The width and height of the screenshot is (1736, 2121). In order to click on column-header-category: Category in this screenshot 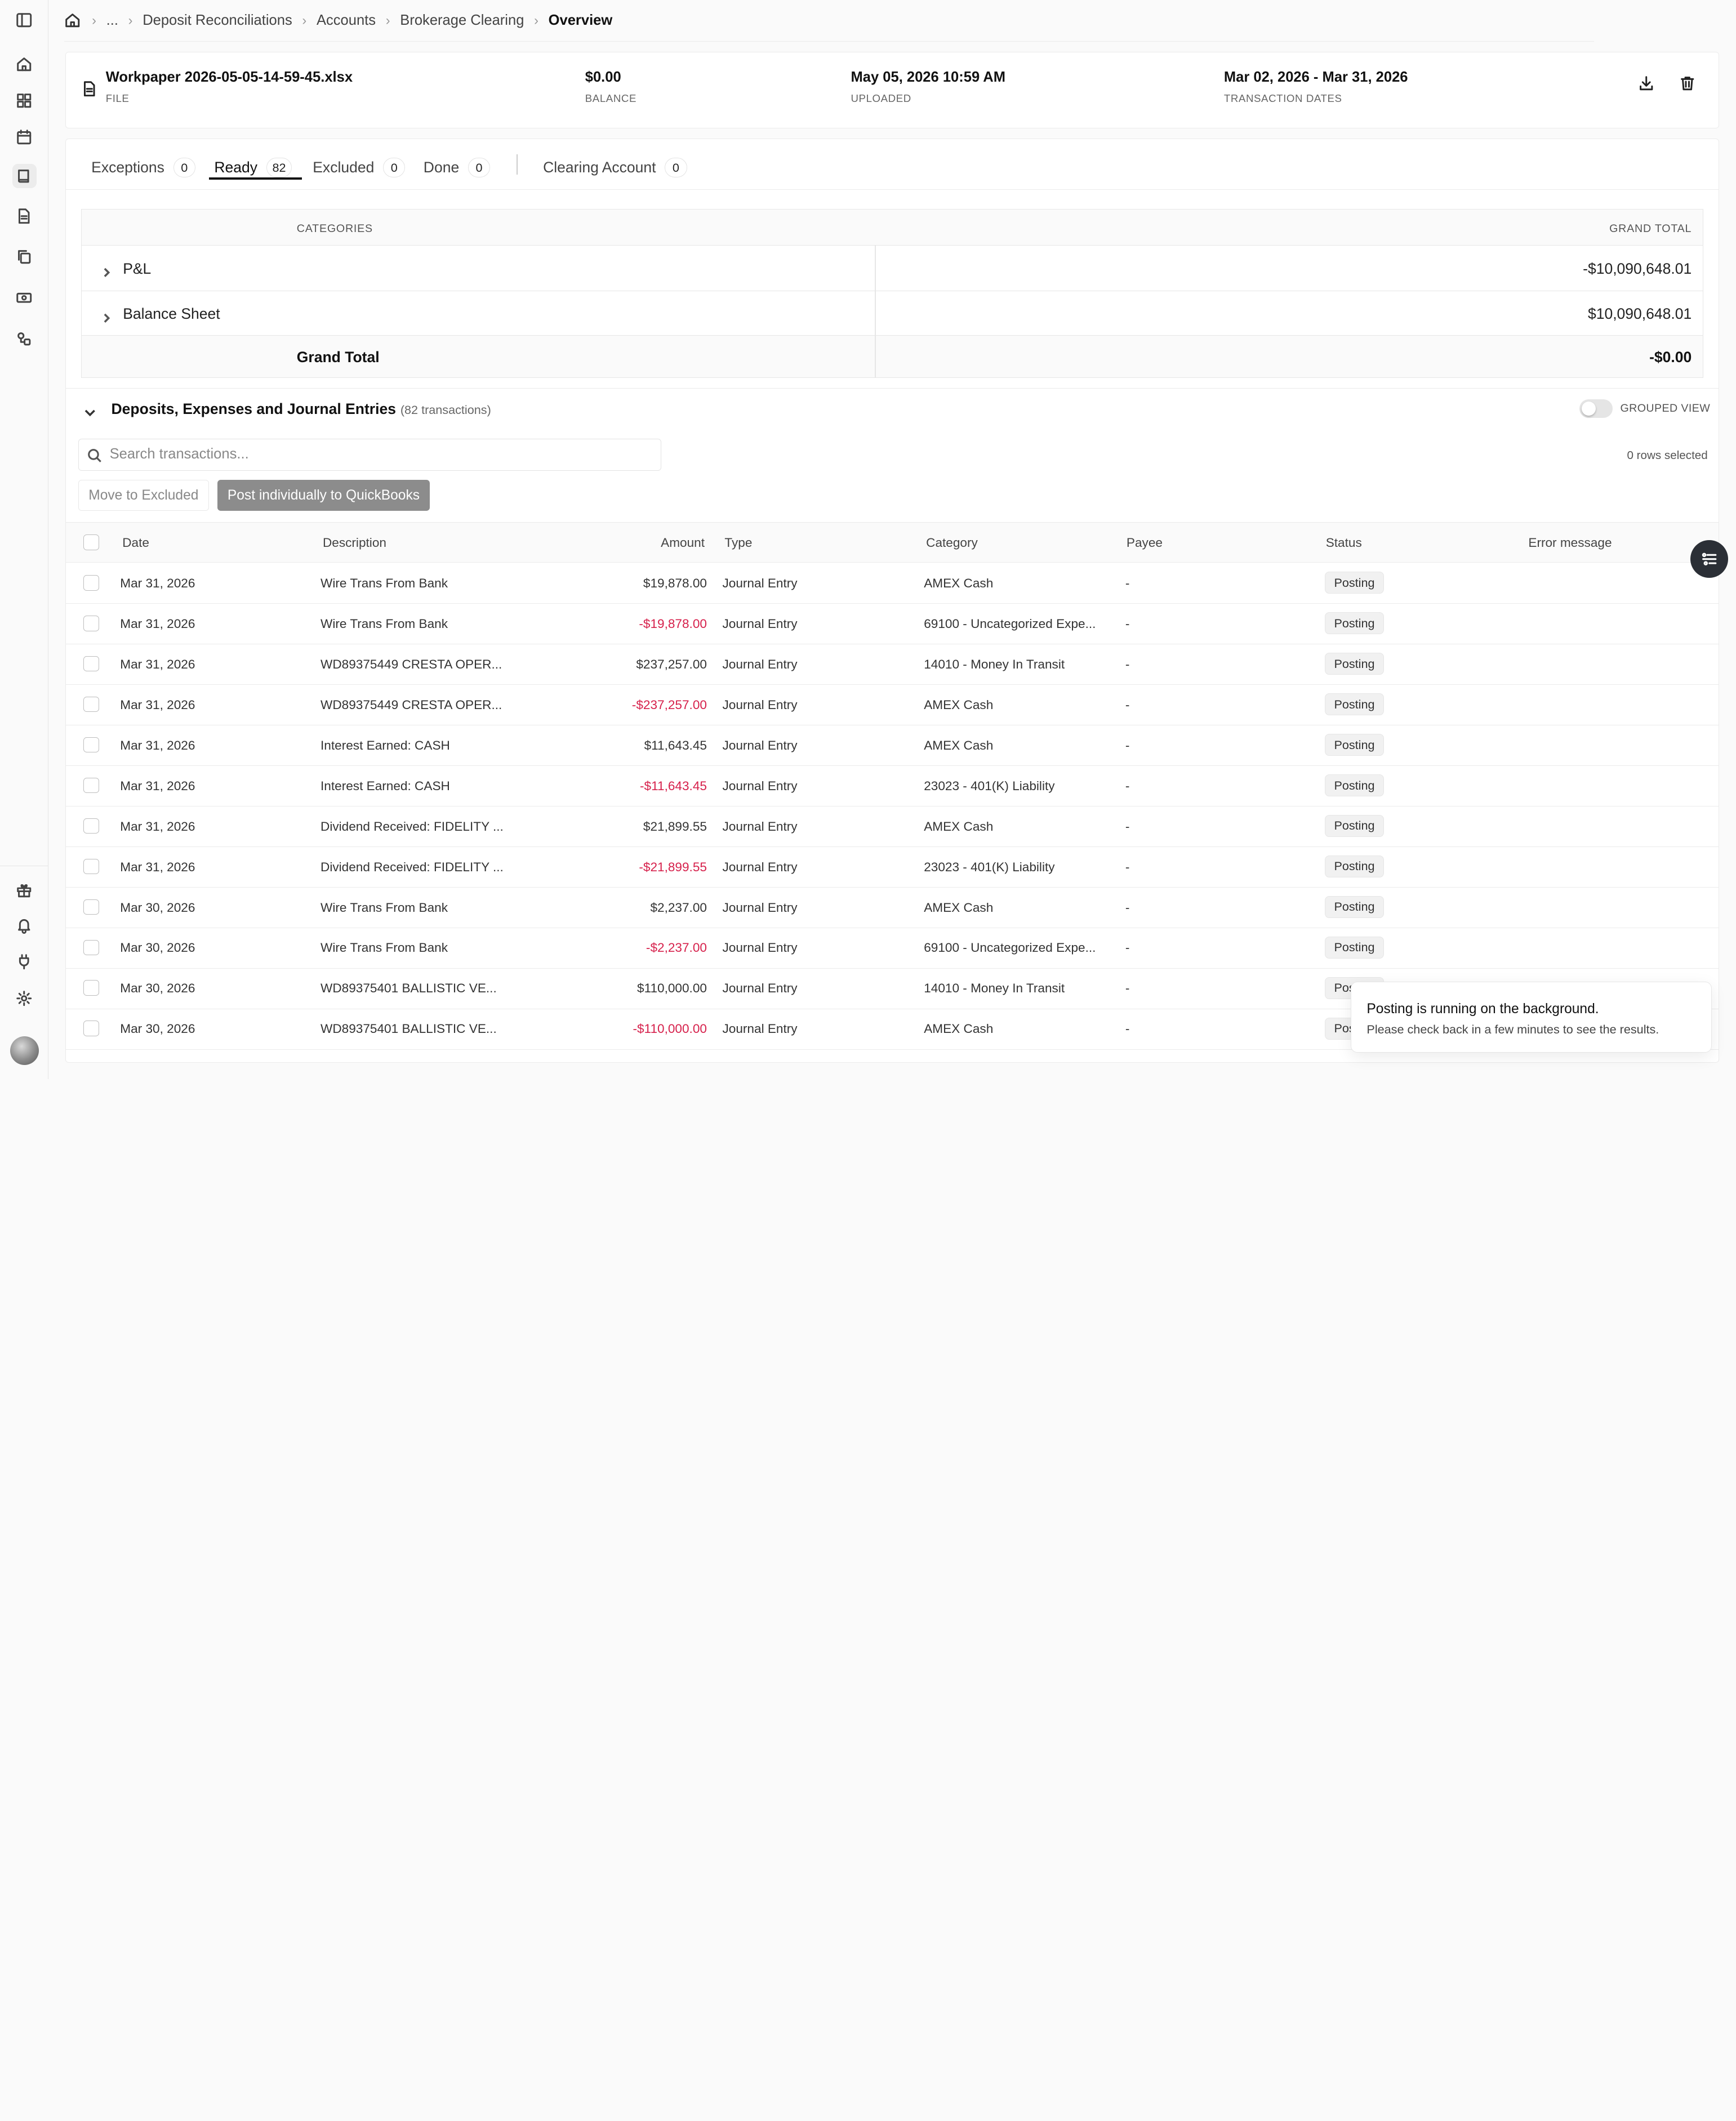, I will do `click(952, 543)`.